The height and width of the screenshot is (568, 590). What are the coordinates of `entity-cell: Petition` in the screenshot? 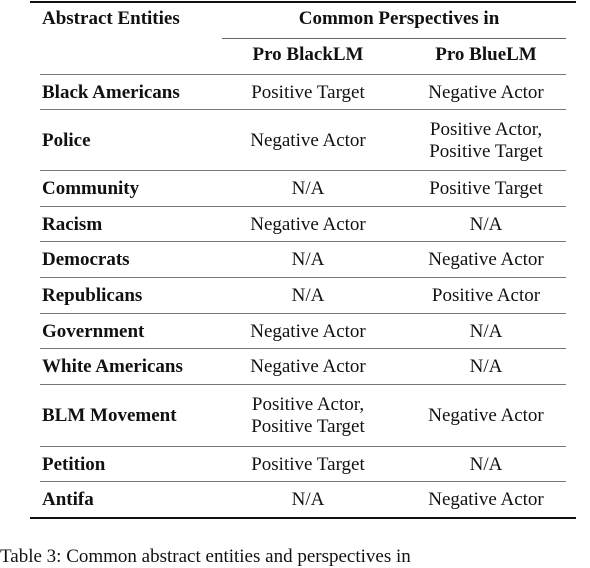 It's located at (74, 464).